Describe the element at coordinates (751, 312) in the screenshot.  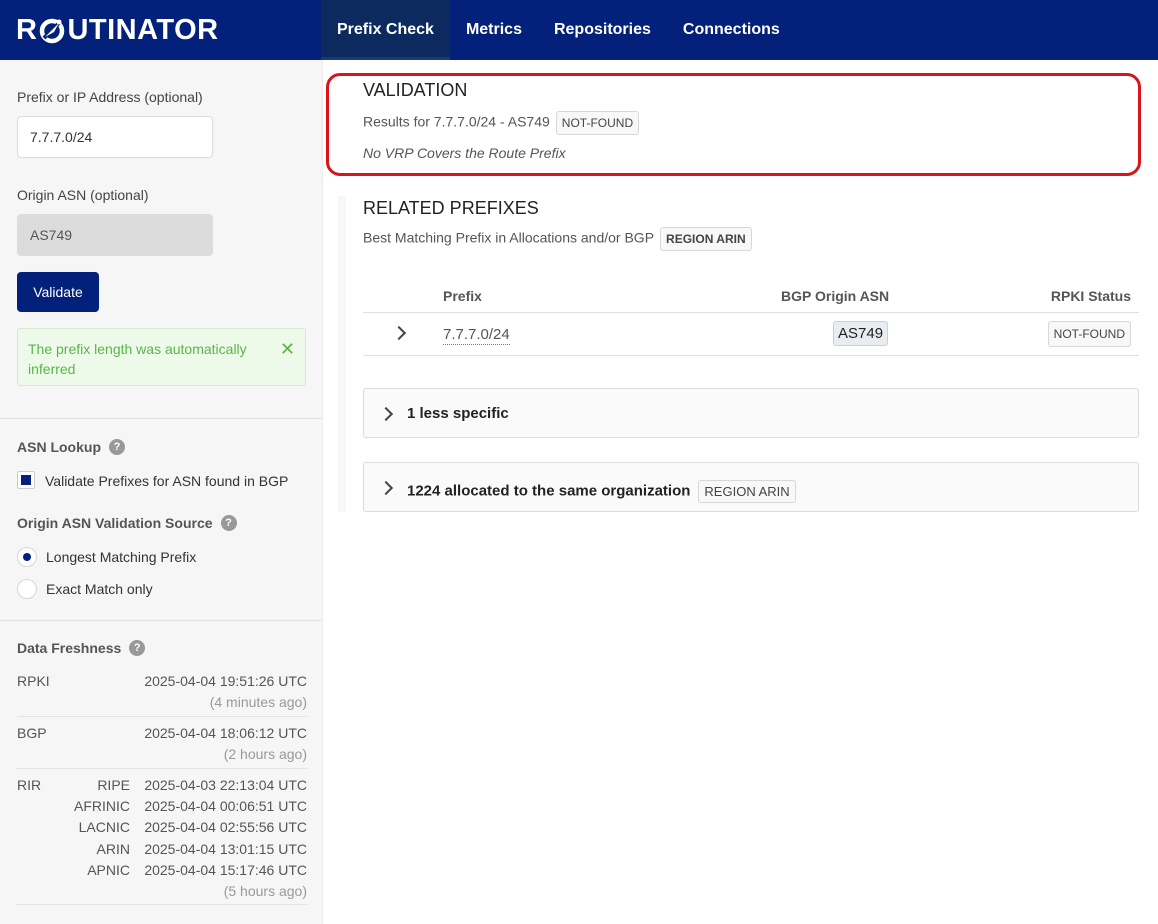
I see `table-header-divider` at that location.